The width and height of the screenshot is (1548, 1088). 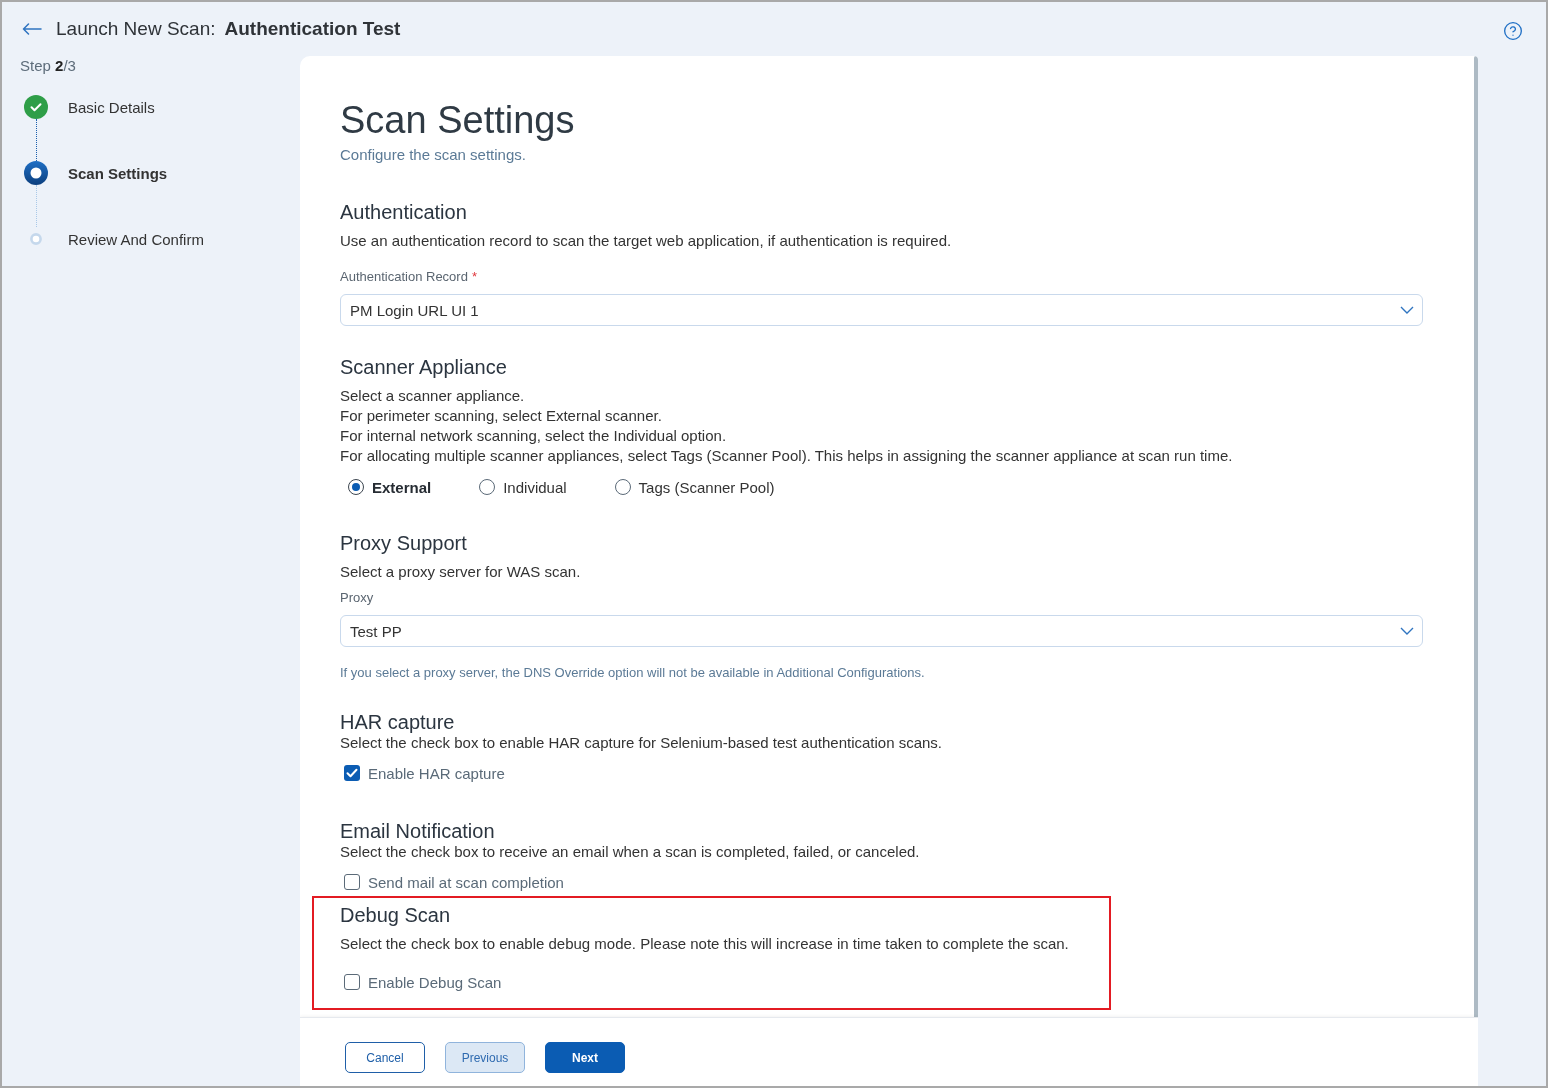 What do you see at coordinates (474, 277) in the screenshot?
I see `required-mark: *` at bounding box center [474, 277].